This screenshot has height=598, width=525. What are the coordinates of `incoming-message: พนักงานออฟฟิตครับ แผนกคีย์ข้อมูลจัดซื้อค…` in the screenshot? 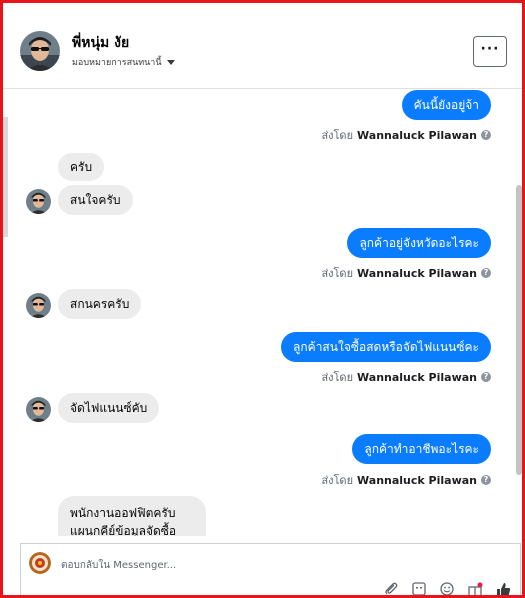 It's located at (132, 516).